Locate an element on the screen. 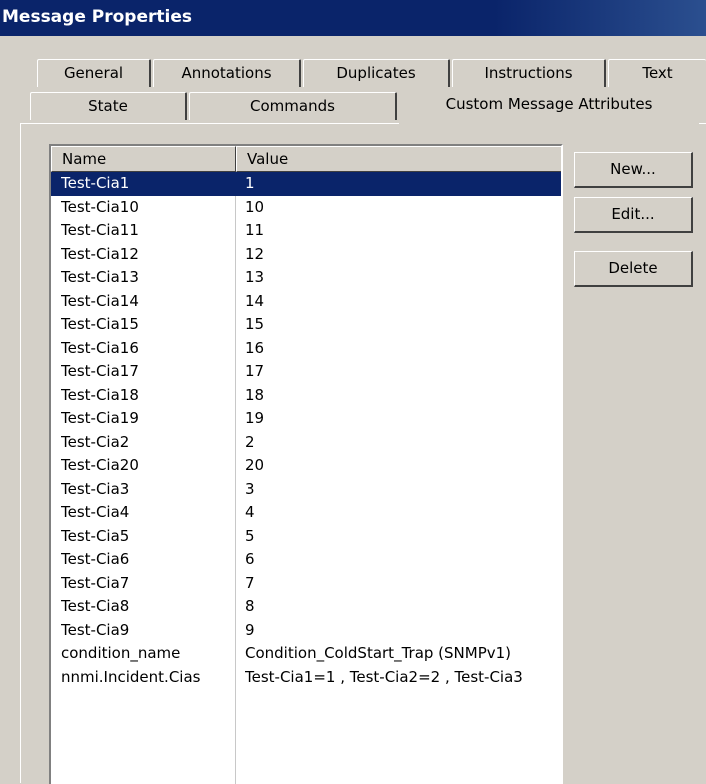 The image size is (706, 784). attribute-value-cell: 3 is located at coordinates (250, 488).